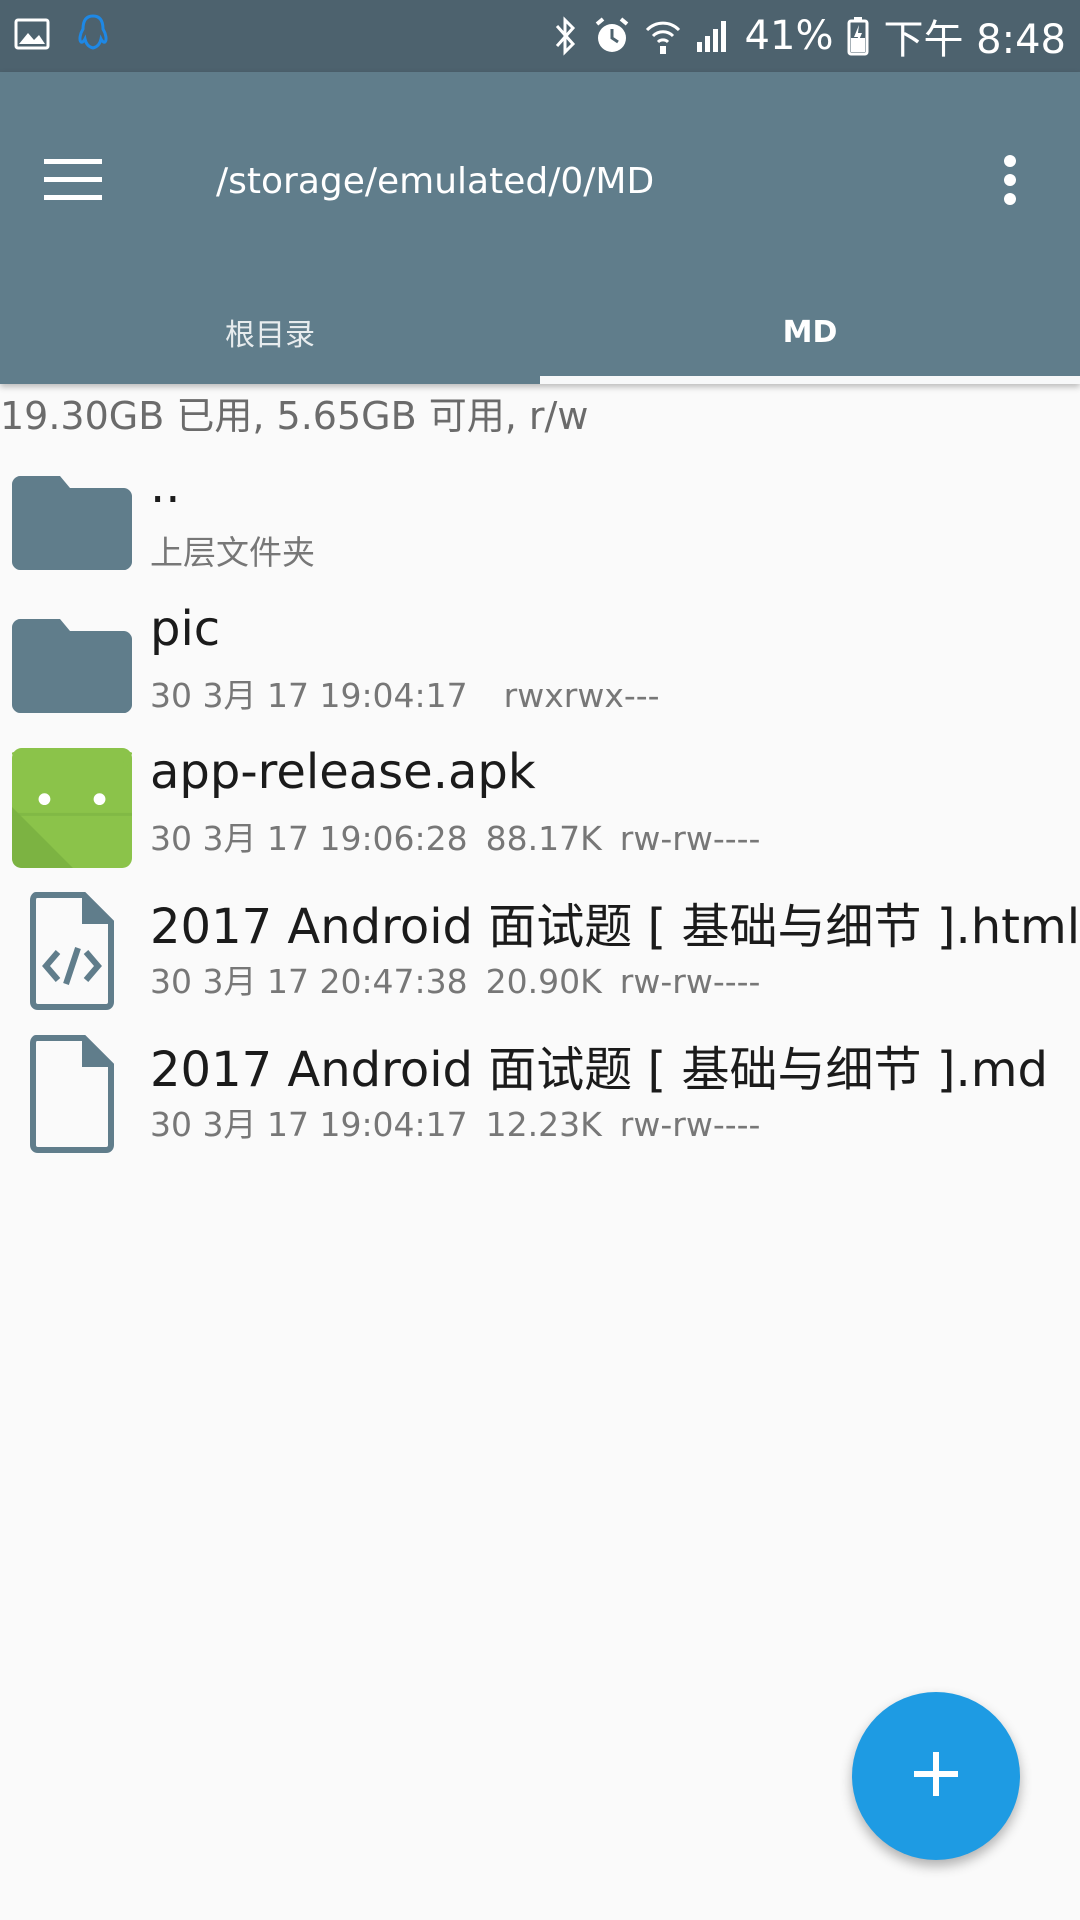 The height and width of the screenshot is (1920, 1080). I want to click on file-meta: 30 3月 17 19:06:28 88.17K rw-rw----, so click(455, 836).